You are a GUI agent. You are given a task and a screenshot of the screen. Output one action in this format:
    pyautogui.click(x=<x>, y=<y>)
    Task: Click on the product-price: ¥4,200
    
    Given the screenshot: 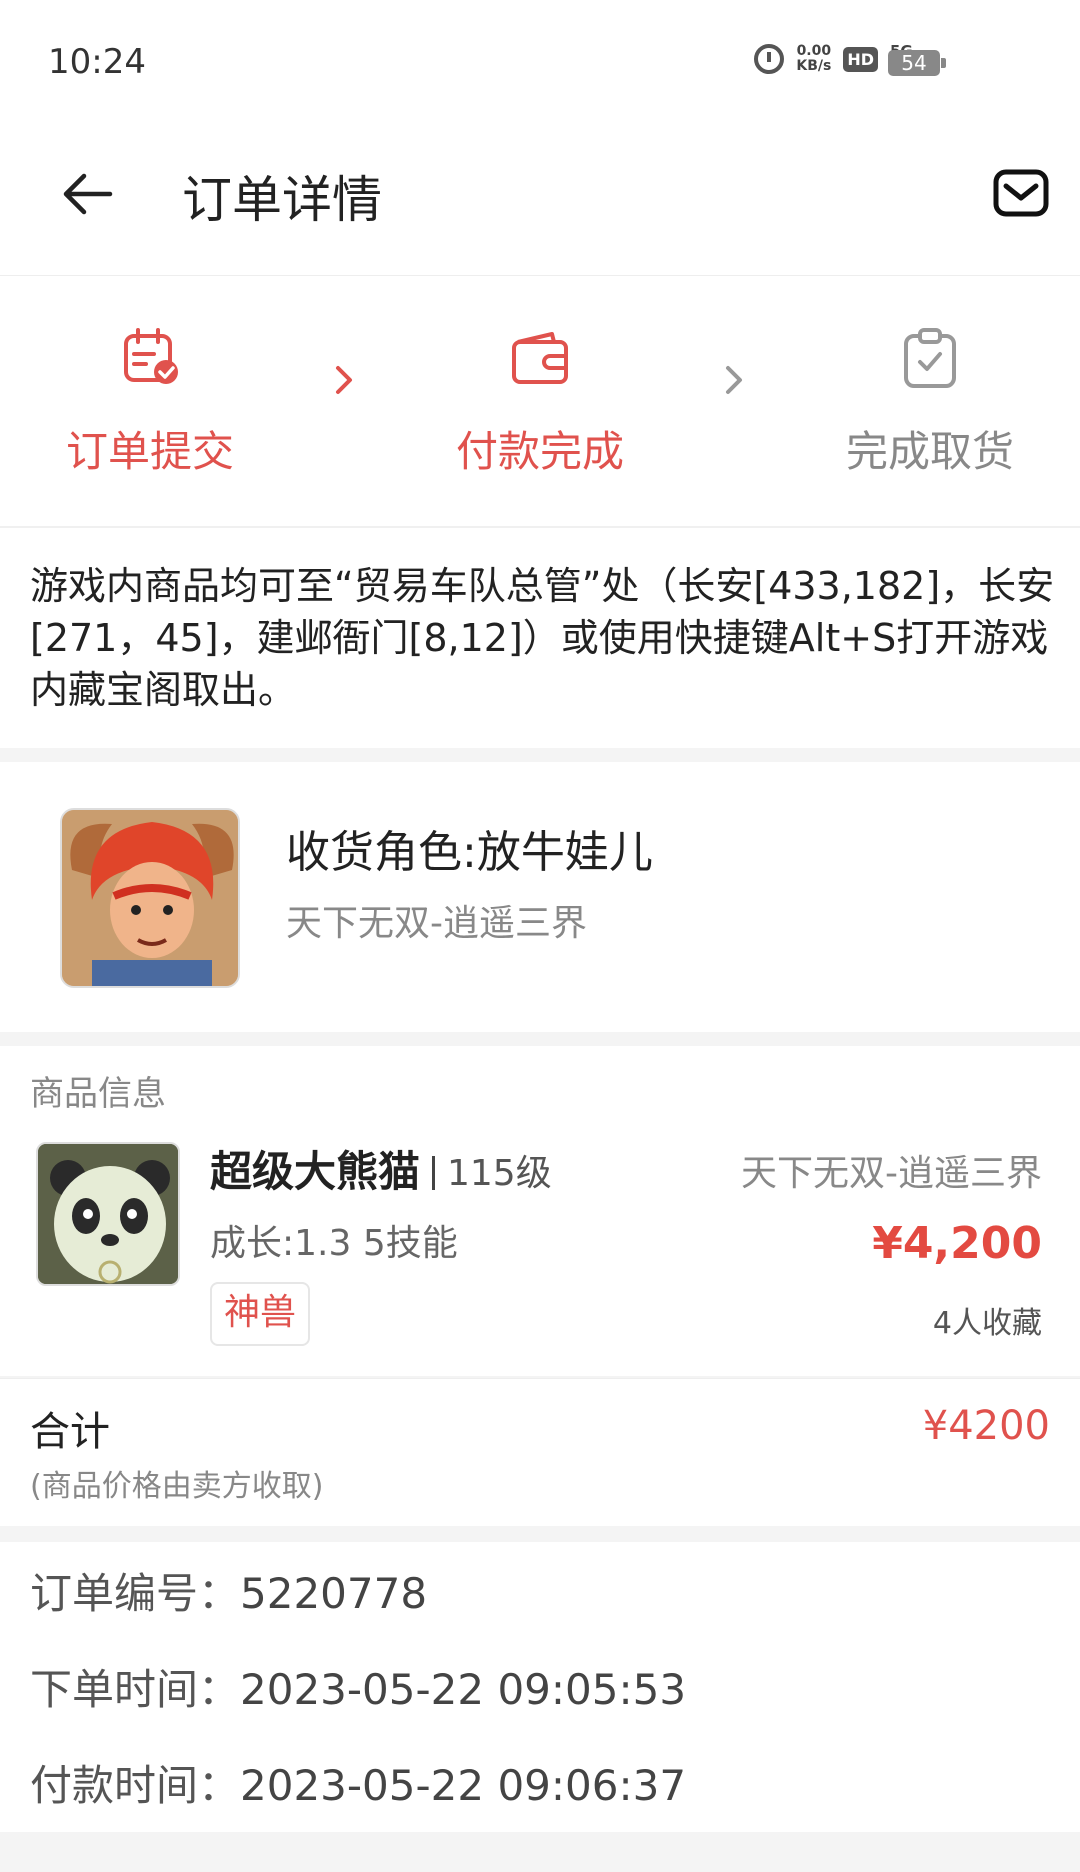 What is the action you would take?
    pyautogui.click(x=957, y=1243)
    